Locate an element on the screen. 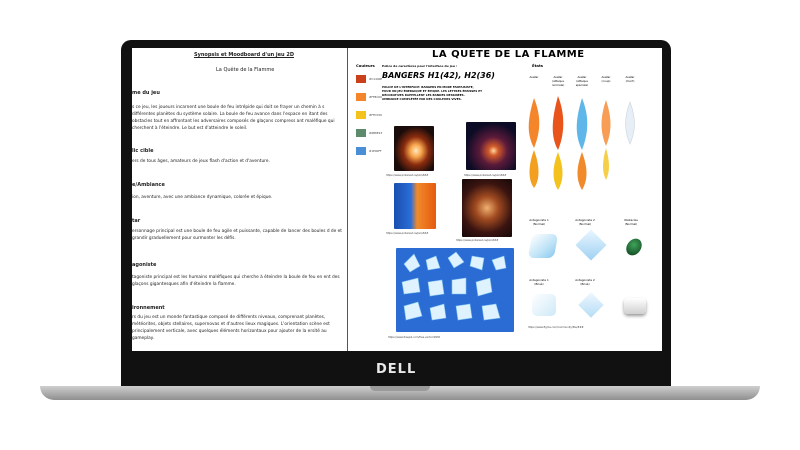 The image size is (800, 450). font-sample: BANGERS H1(42), H2(36) is located at coordinates (438, 75).